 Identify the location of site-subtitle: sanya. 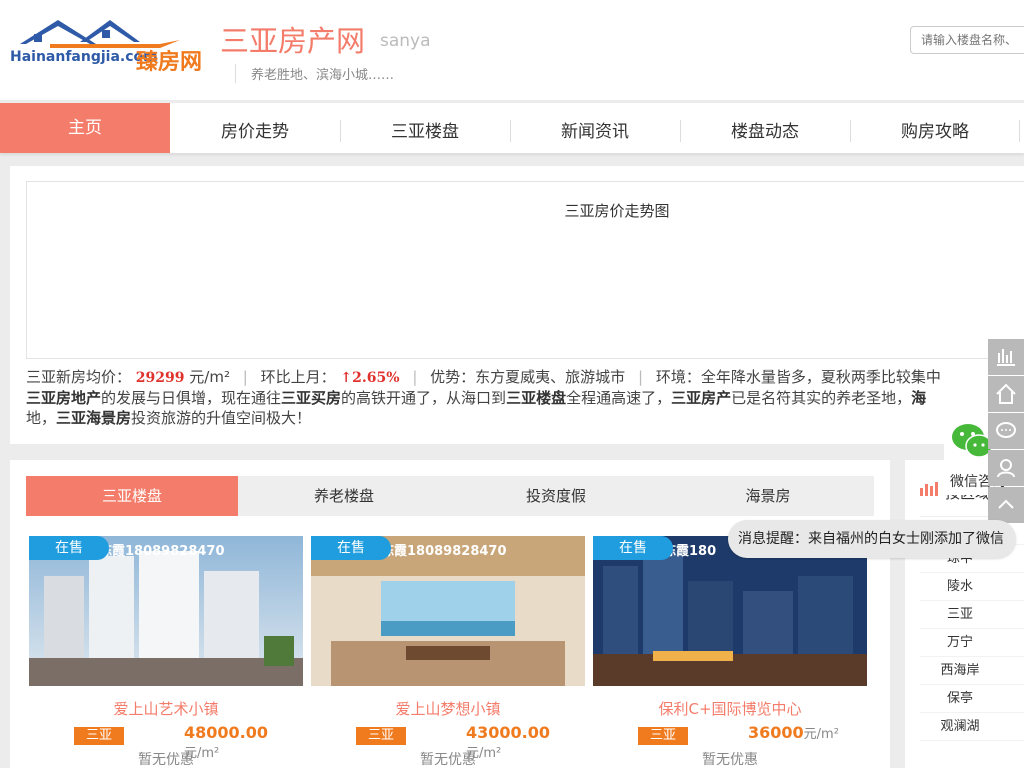
(405, 41).